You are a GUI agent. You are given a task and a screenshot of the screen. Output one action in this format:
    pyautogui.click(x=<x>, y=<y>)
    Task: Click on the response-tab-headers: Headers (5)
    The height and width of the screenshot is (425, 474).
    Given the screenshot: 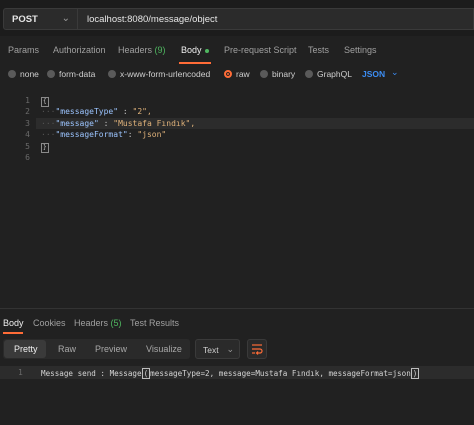 What is the action you would take?
    pyautogui.click(x=98, y=323)
    